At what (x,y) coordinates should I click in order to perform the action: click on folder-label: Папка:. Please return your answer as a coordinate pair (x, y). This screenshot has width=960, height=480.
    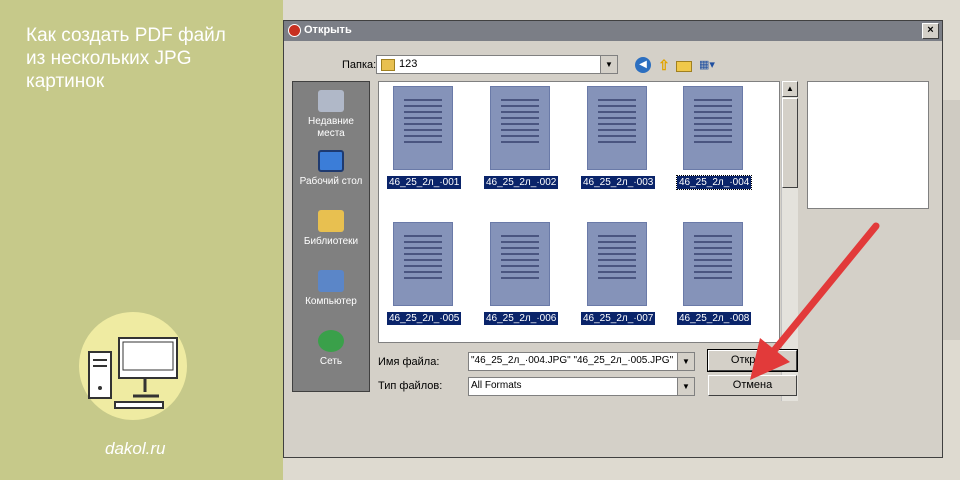
    Looking at the image, I should click on (359, 65).